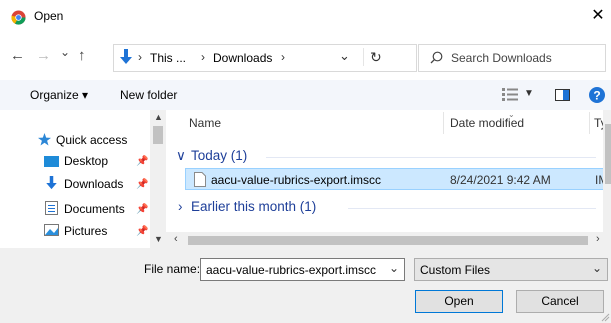 This screenshot has height=323, width=611. Describe the element at coordinates (17, 55) in the screenshot. I see `back-button: ←` at that location.